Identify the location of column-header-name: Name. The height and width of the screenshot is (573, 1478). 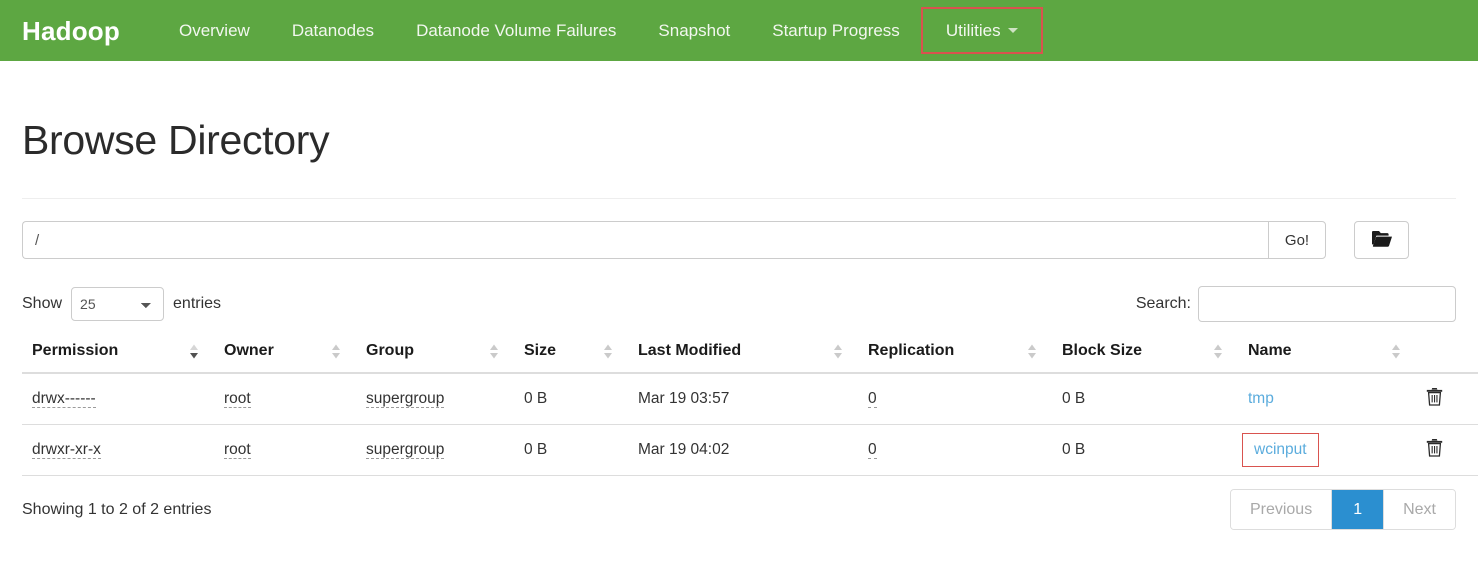
(1327, 354).